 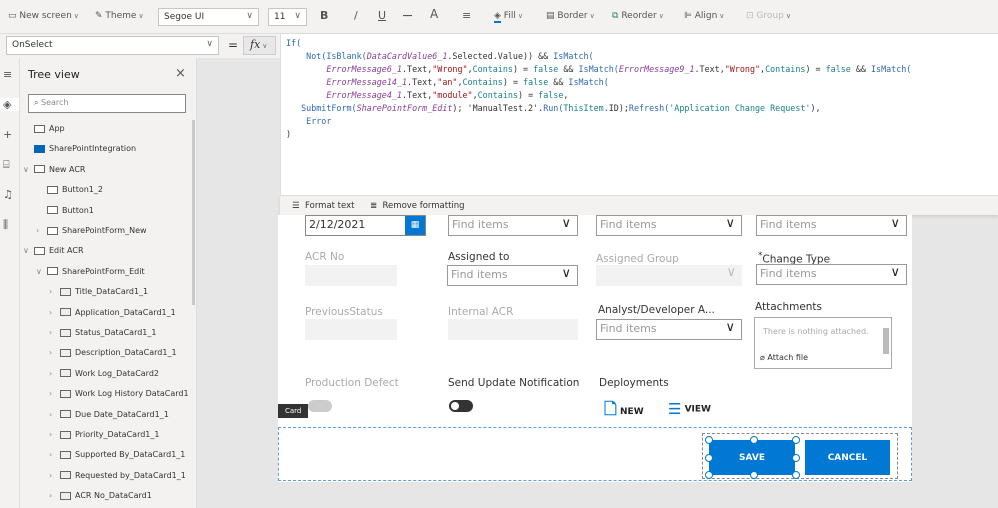 What do you see at coordinates (466, 15) in the screenshot?
I see `text-align-button: ≡` at bounding box center [466, 15].